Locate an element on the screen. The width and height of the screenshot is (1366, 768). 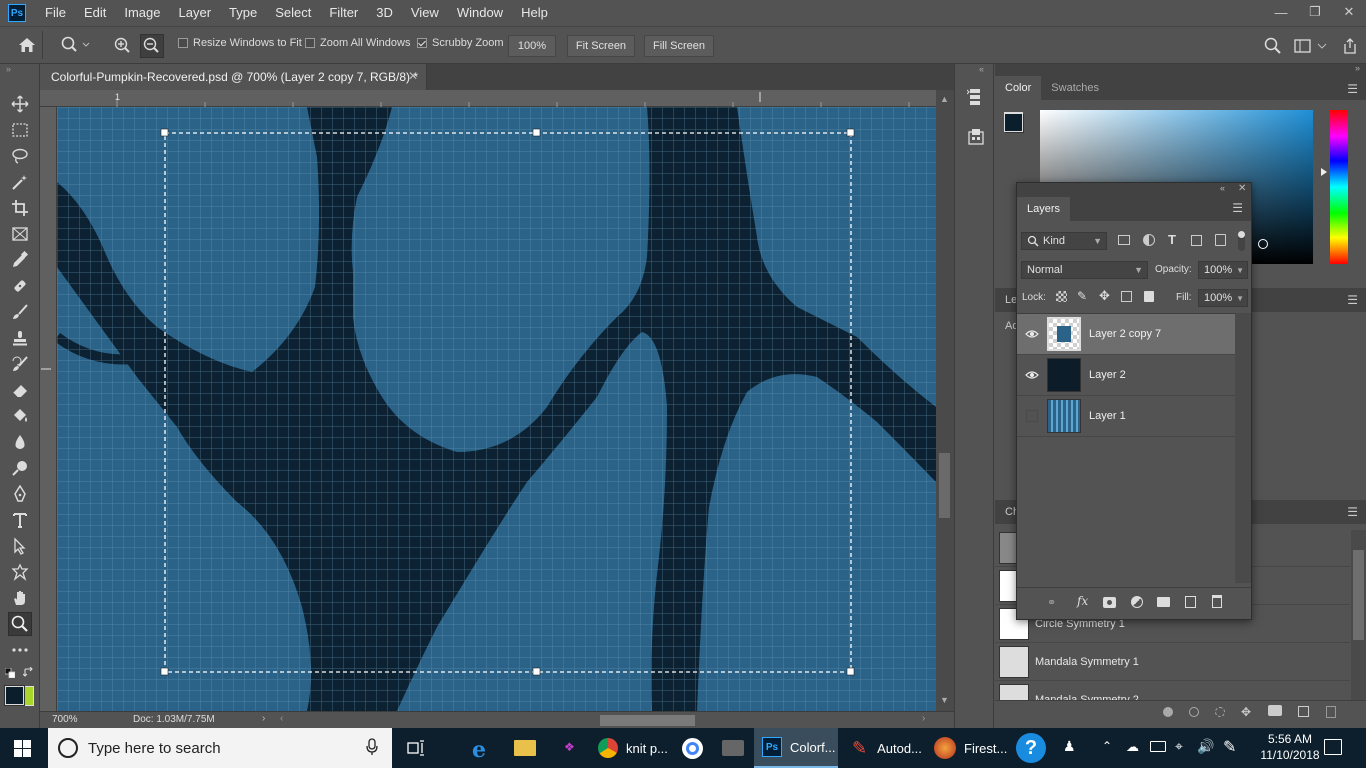
history-panel-menu-icon: ☰ is located at coordinates (1352, 512).